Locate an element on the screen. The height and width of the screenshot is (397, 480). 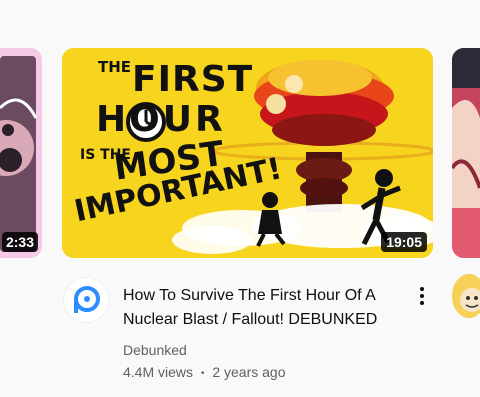
video-thumbnail-right is located at coordinates (466, 153).